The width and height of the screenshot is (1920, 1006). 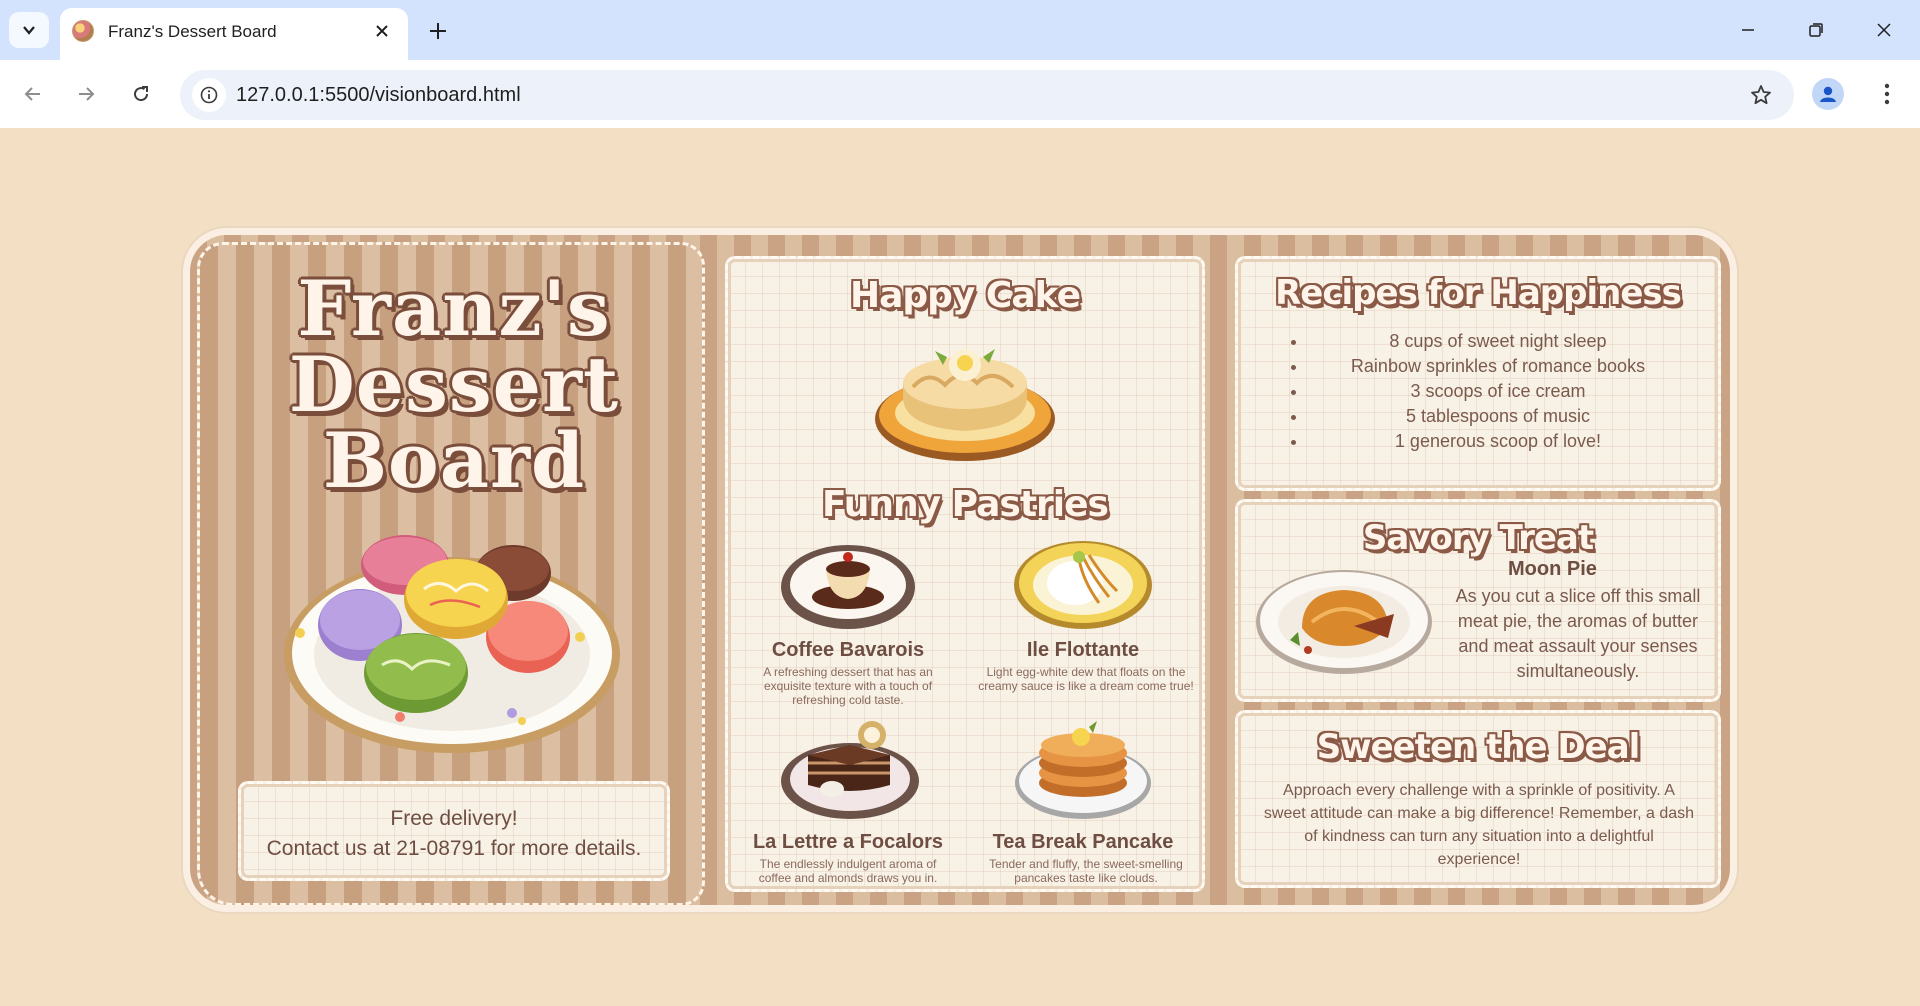 I want to click on tab-close-button, so click(x=382, y=31).